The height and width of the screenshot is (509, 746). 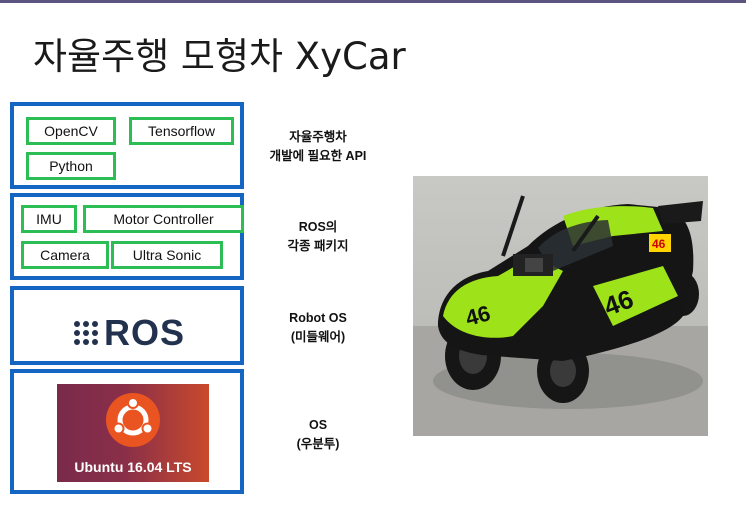 What do you see at coordinates (65, 255) in the screenshot?
I see `chip-camera: Camera` at bounding box center [65, 255].